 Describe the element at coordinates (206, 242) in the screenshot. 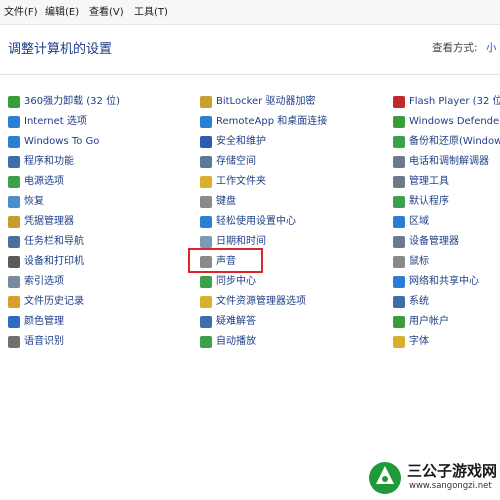

I see `date-time-icon` at that location.